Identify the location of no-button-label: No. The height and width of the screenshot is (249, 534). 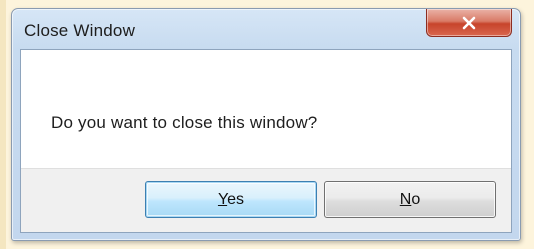
(410, 200).